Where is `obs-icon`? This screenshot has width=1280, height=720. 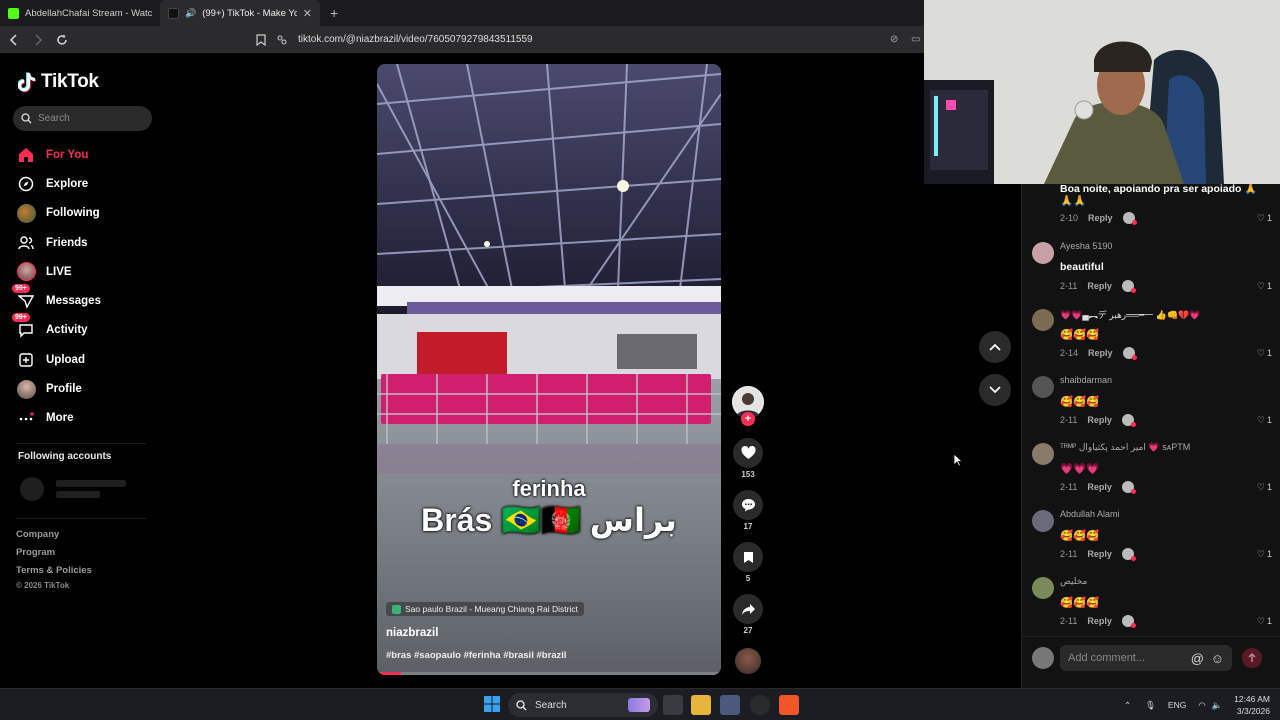 obs-icon is located at coordinates (760, 705).